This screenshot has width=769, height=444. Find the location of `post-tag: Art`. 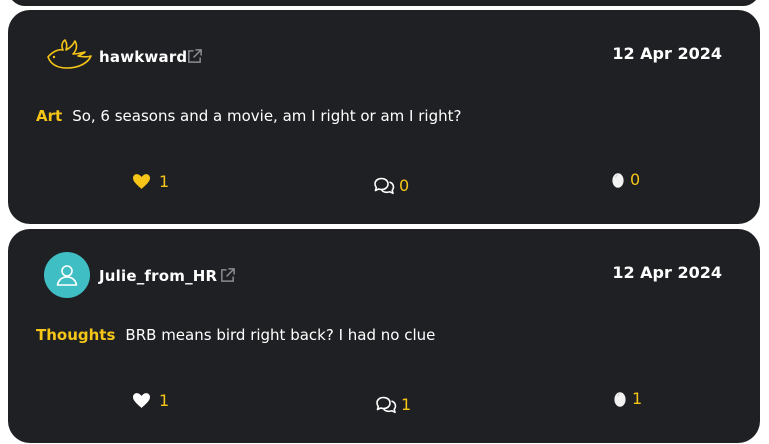

post-tag: Art is located at coordinates (49, 116).